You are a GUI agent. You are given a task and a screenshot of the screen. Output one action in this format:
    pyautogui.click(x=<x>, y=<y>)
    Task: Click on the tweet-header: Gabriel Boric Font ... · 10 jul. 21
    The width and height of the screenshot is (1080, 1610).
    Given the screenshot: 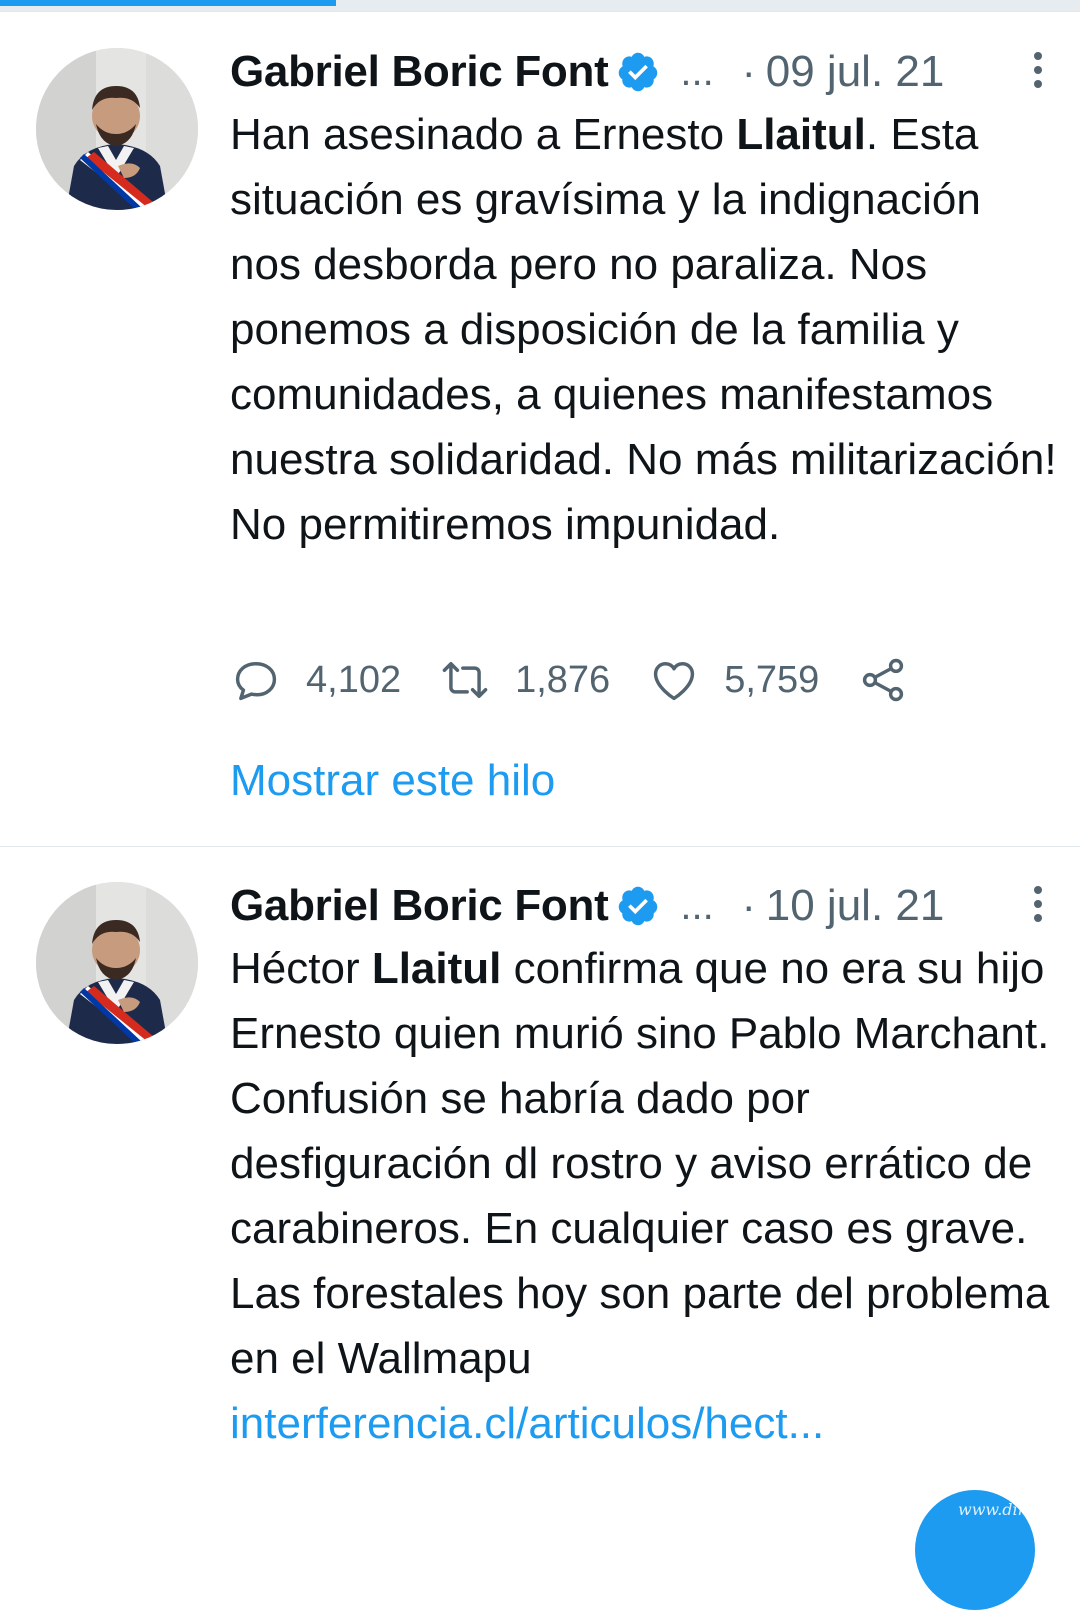 What is the action you would take?
    pyautogui.click(x=645, y=906)
    